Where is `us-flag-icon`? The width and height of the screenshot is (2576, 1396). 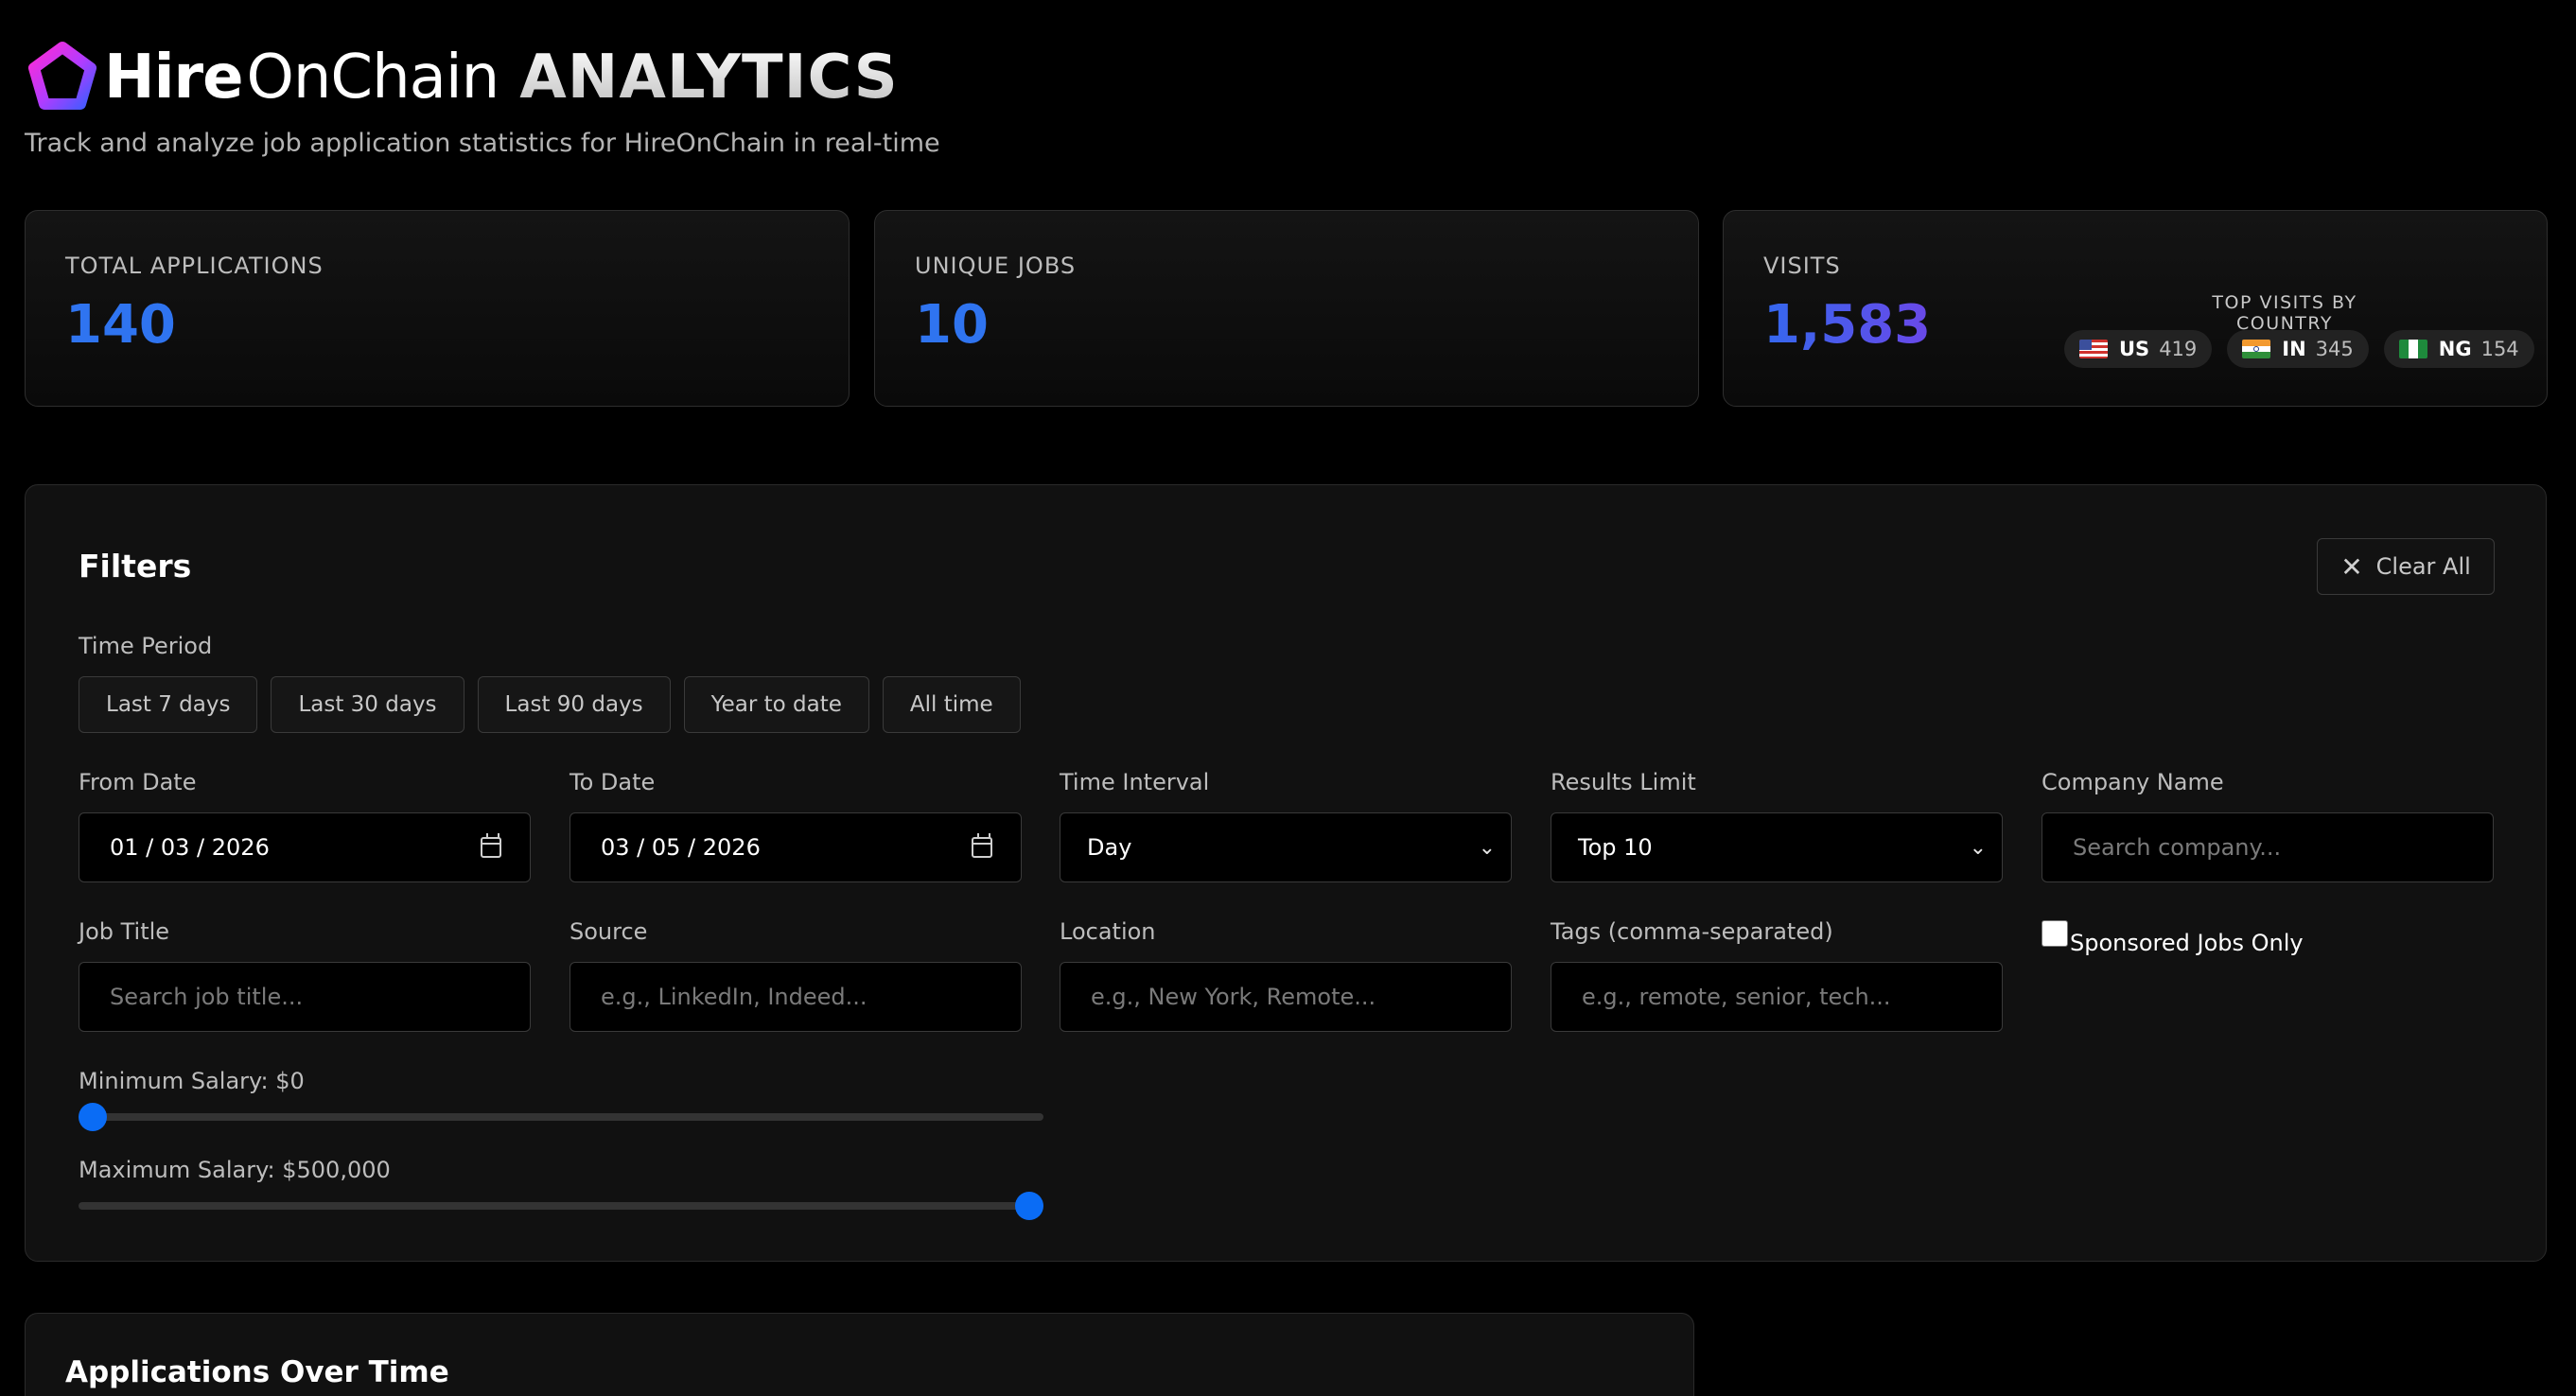 us-flag-icon is located at coordinates (2094, 349).